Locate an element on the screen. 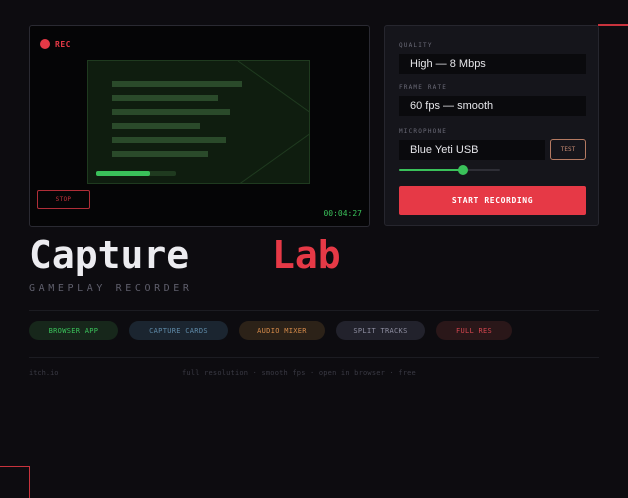  record-dot-icon is located at coordinates (45, 44).